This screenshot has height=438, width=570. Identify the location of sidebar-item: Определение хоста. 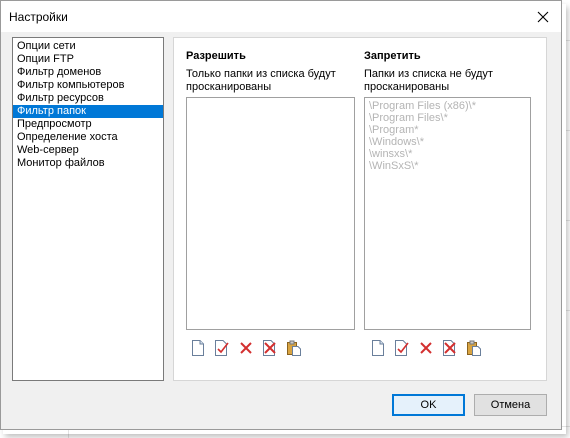
(88, 137).